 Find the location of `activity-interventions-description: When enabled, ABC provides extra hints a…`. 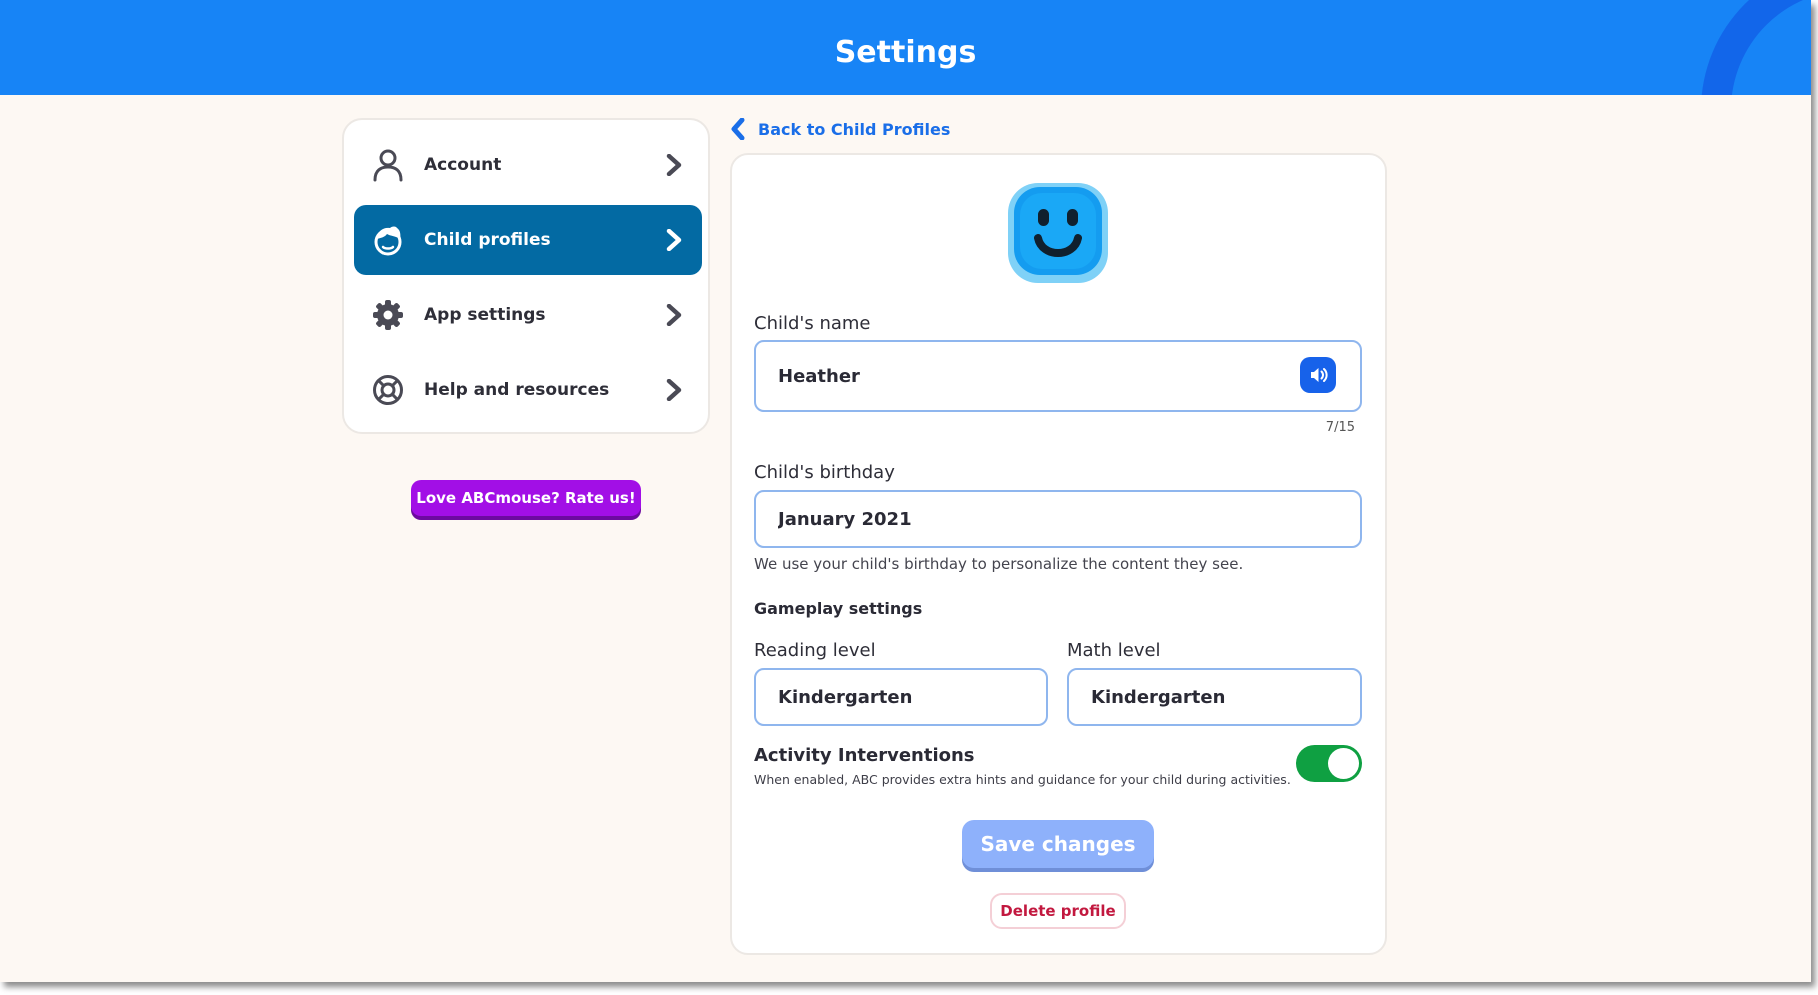

activity-interventions-description: When enabled, ABC provides extra hints a… is located at coordinates (1022, 779).